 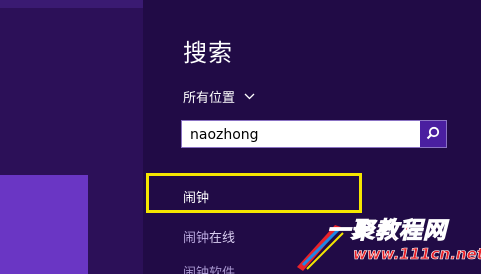 I want to click on search-scope-dropdown: 所有位置, so click(x=219, y=96).